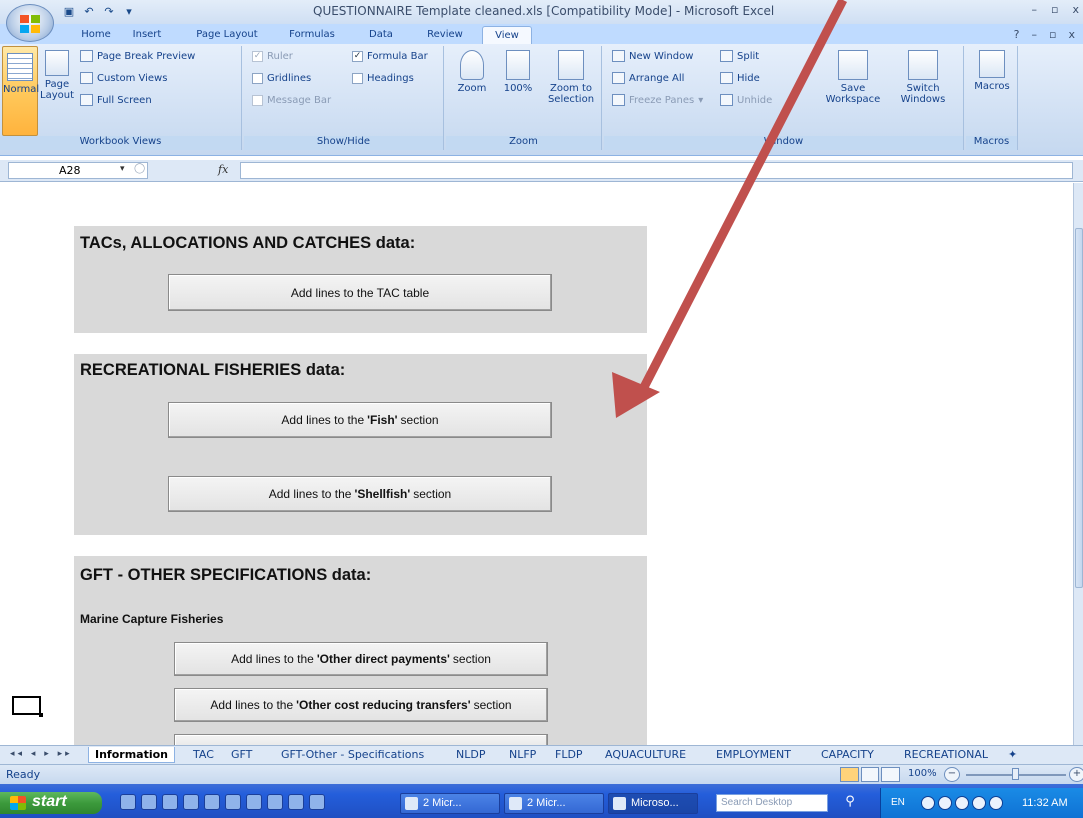 Image resolution: width=1083 pixels, height=818 pixels. Describe the element at coordinates (656, 170) in the screenshot. I see `formula-input` at that location.